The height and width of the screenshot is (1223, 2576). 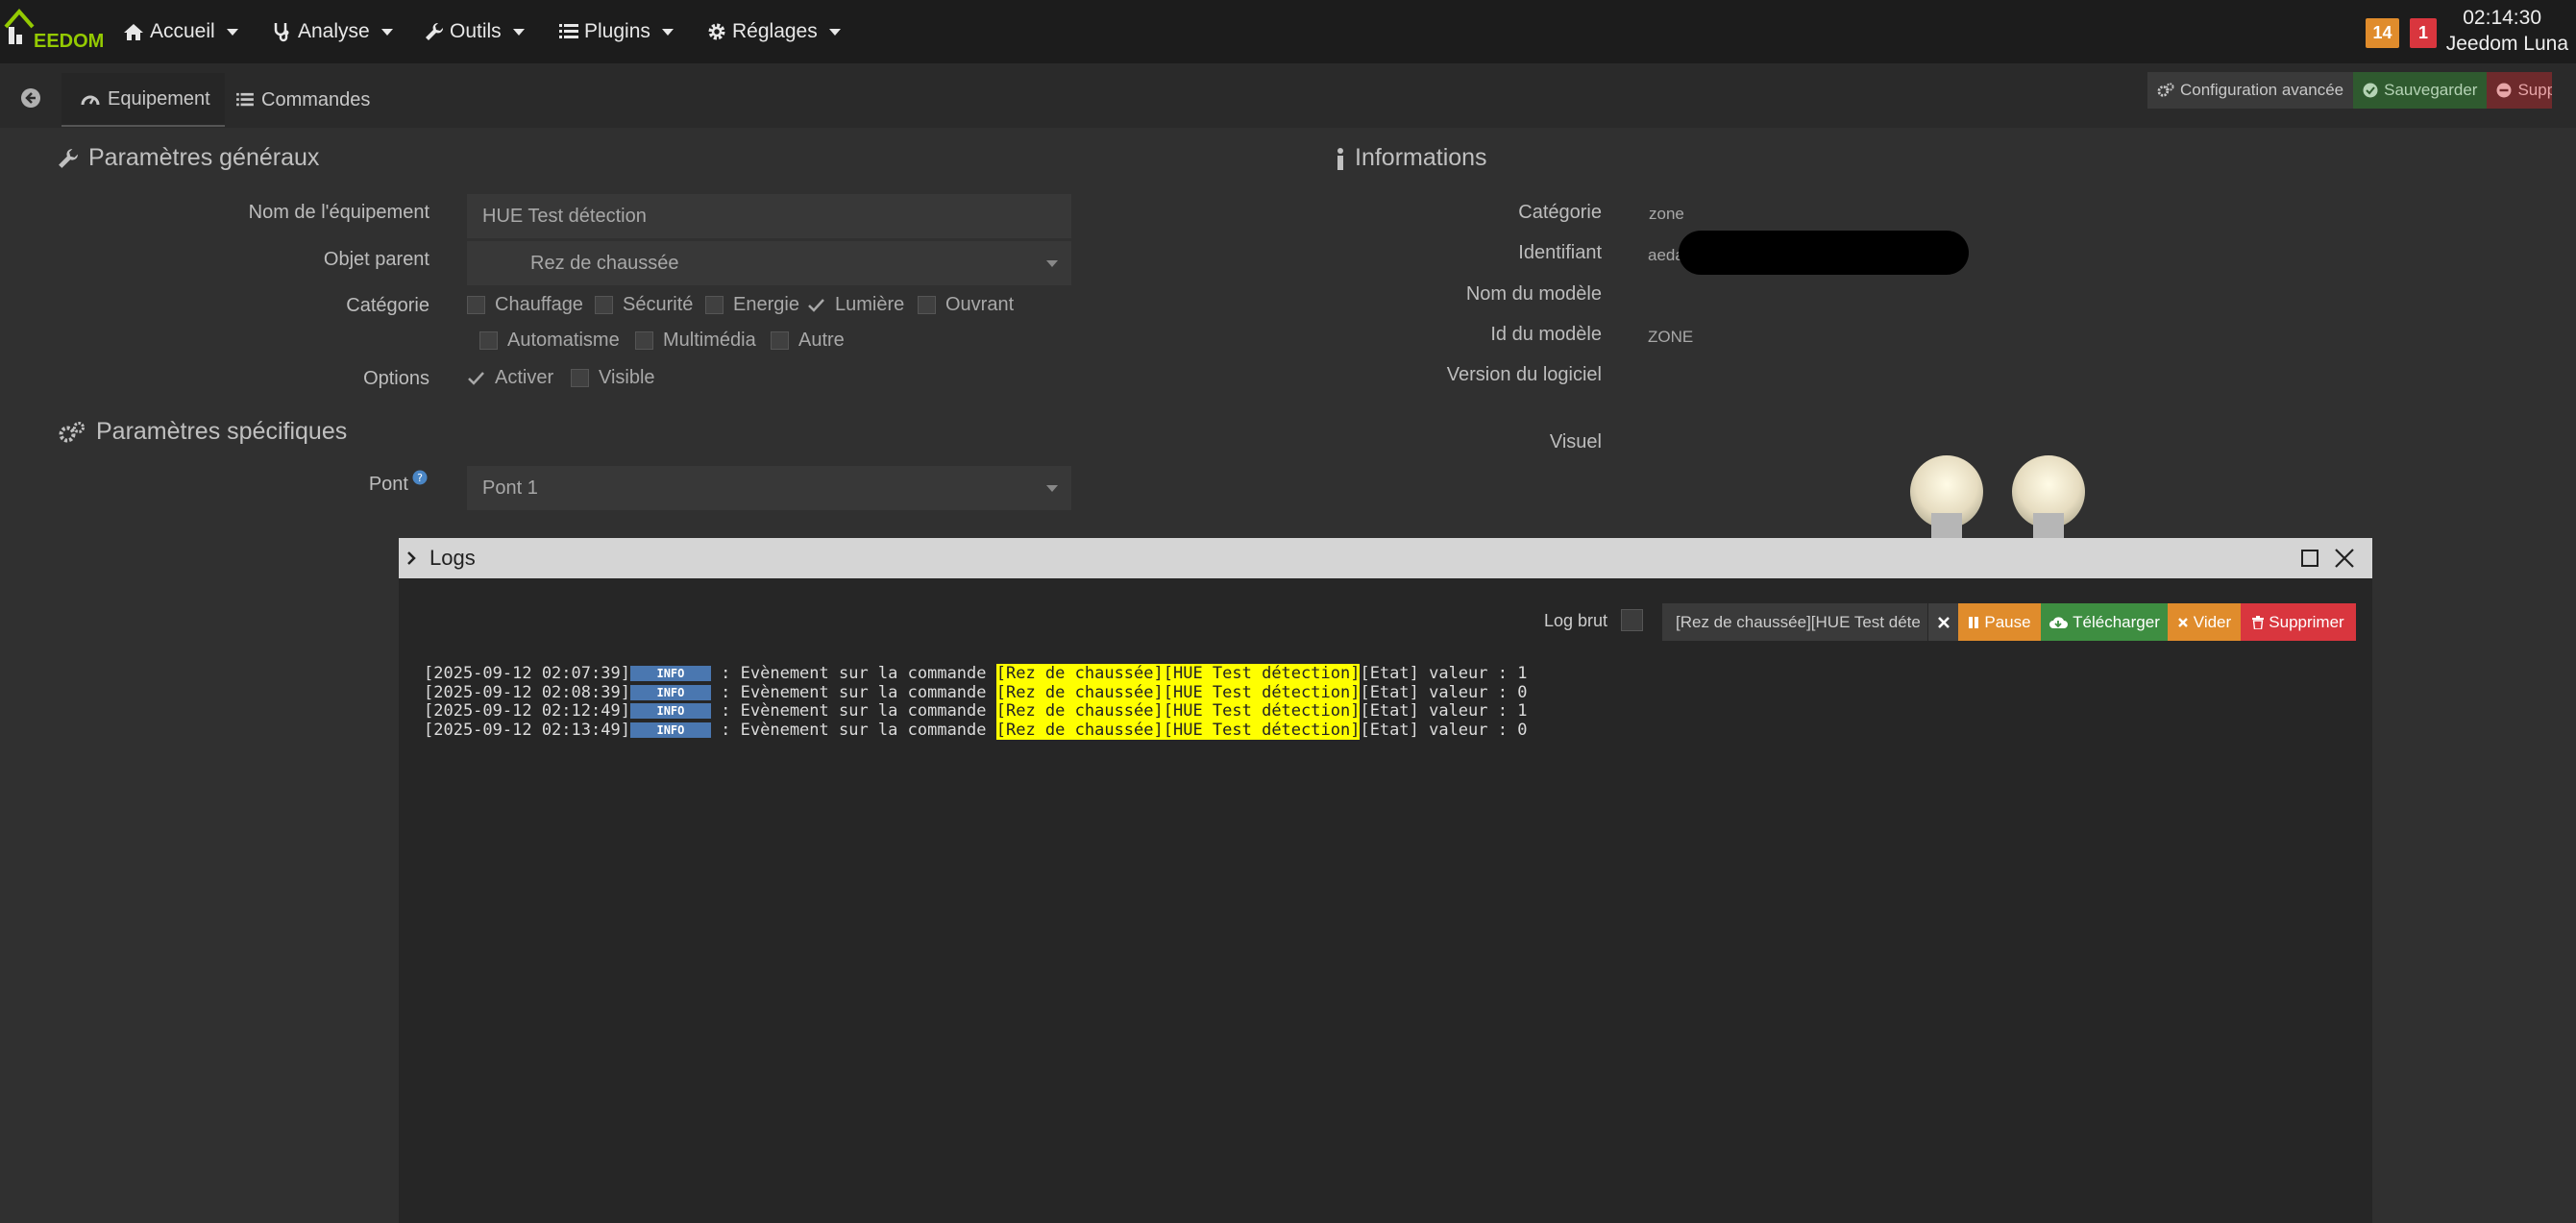 What do you see at coordinates (452, 558) in the screenshot?
I see `modal-title: Logs` at bounding box center [452, 558].